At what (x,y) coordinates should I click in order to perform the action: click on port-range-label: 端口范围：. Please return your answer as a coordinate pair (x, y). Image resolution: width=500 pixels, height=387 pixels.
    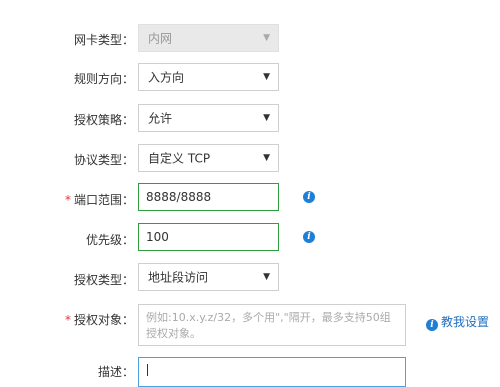
    Looking at the image, I should click on (103, 200).